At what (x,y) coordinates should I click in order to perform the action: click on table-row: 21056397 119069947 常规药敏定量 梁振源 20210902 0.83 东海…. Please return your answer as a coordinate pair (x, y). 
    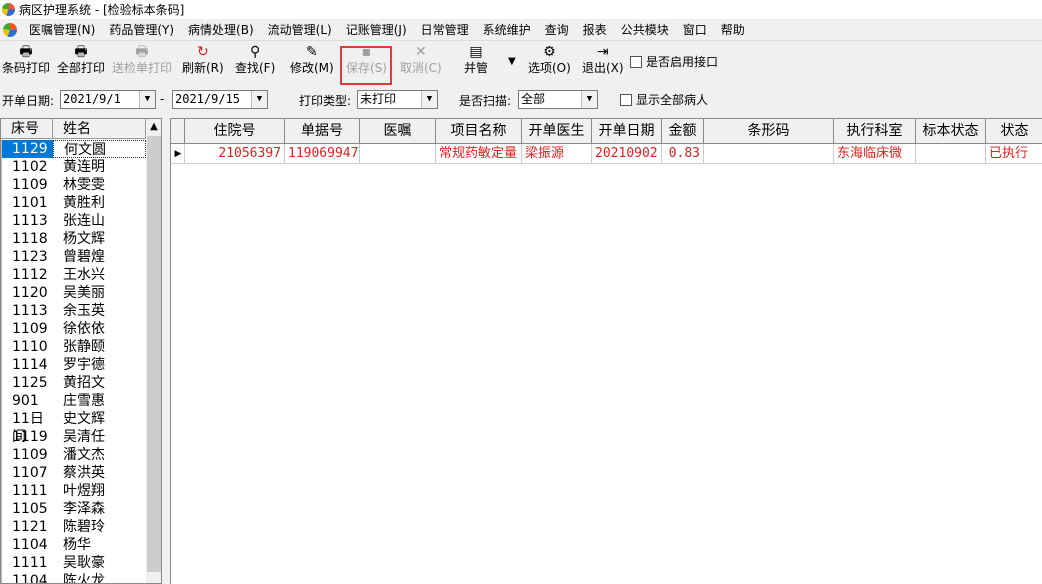
    Looking at the image, I should click on (606, 154).